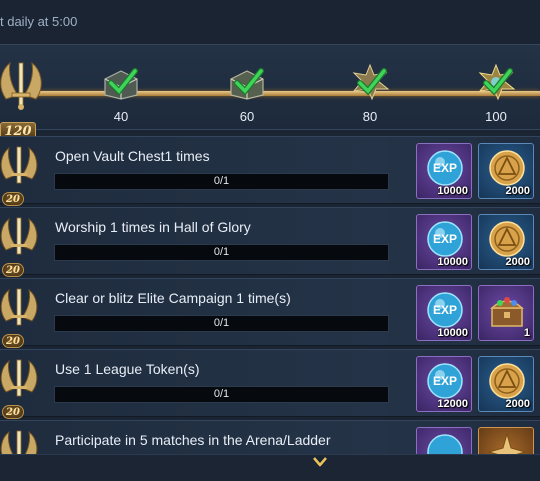 The image size is (540, 481). I want to click on reward-quantity: 12000, so click(452, 404).